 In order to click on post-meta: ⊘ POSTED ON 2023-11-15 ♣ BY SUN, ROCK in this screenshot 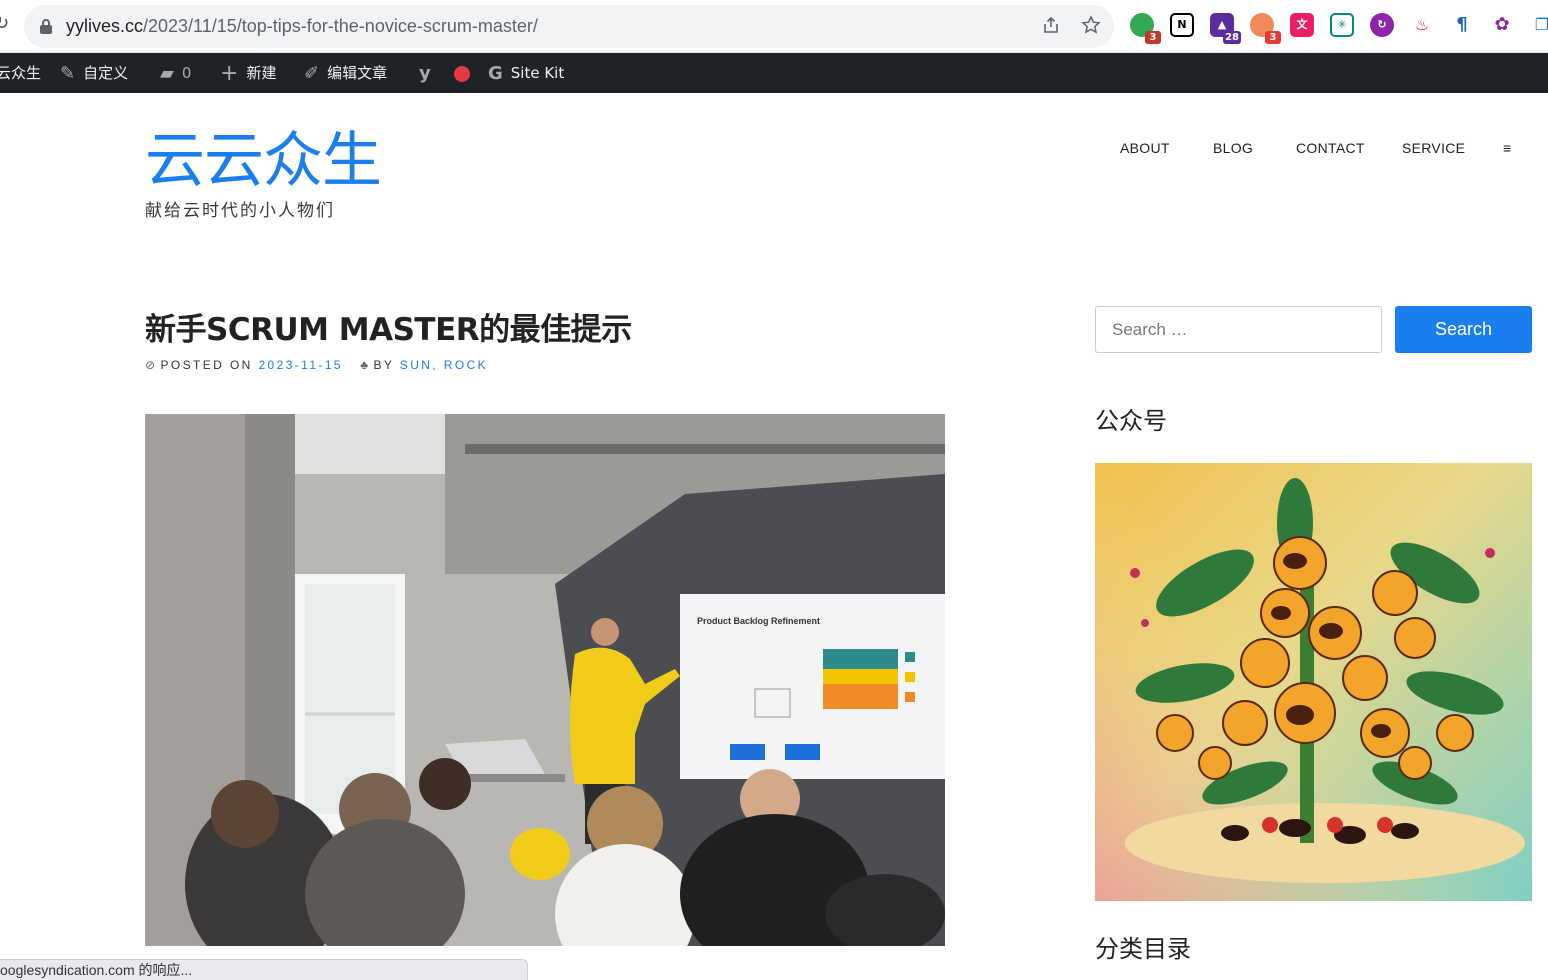, I will do `click(317, 365)`.